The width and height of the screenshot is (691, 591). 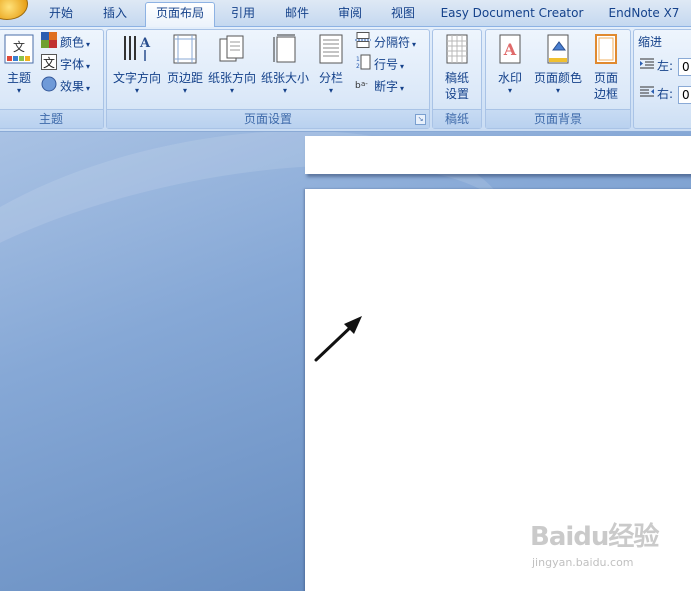 What do you see at coordinates (684, 95) in the screenshot?
I see `indent-right-input: 0` at bounding box center [684, 95].